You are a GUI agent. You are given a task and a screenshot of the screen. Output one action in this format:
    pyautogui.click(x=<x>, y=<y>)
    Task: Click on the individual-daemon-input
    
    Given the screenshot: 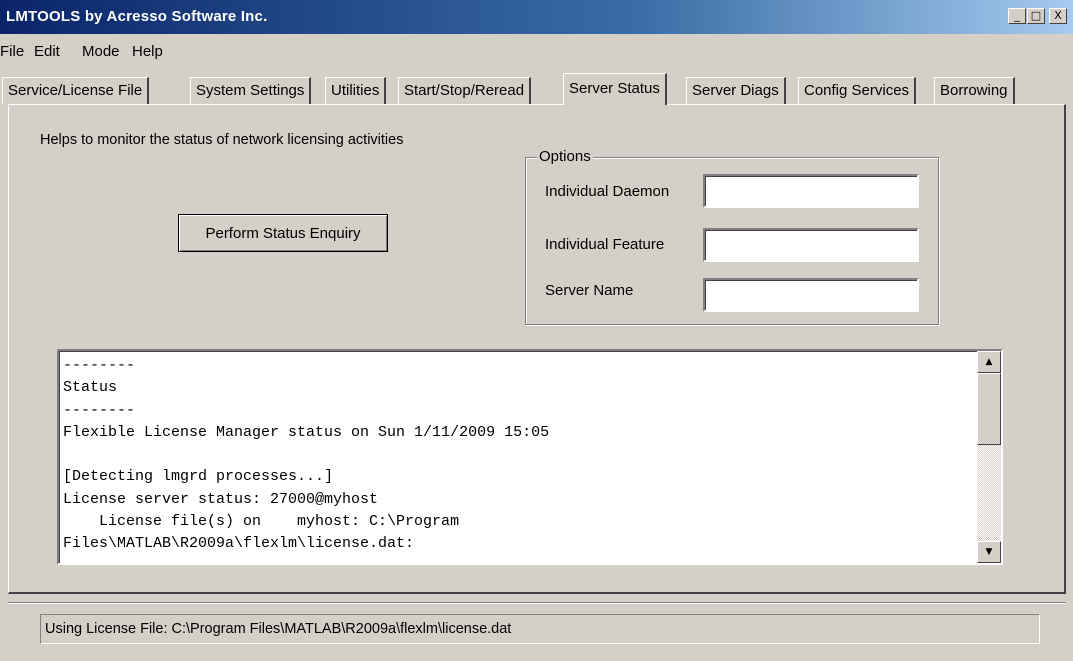 What is the action you would take?
    pyautogui.click(x=811, y=191)
    